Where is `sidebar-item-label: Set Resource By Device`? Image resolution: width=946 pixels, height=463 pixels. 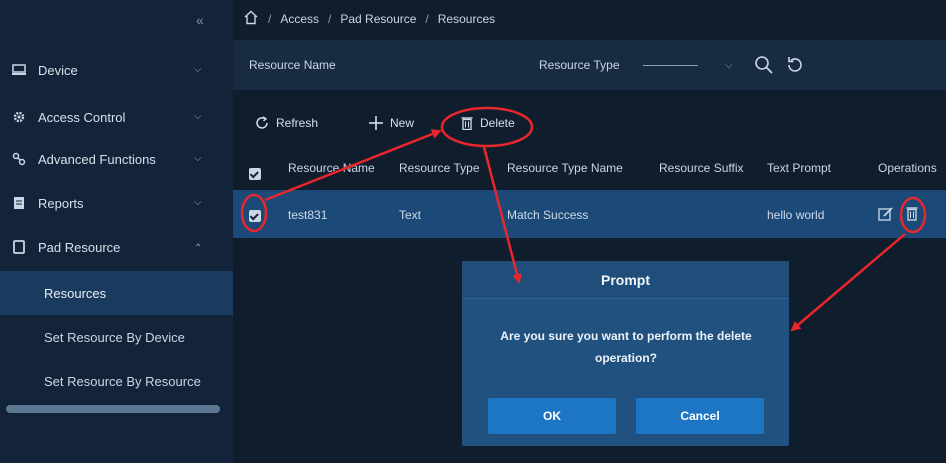 sidebar-item-label: Set Resource By Device is located at coordinates (114, 337).